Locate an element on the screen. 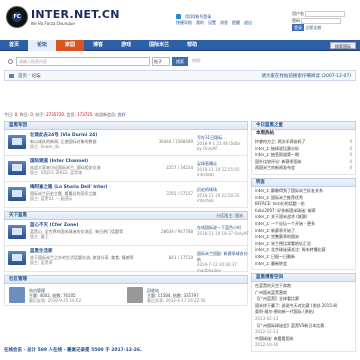  nav-forum: 论坛 is located at coordinates (42, 45).